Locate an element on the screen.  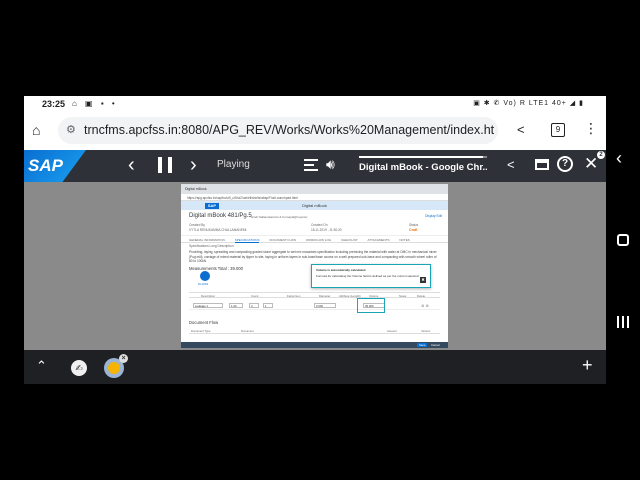
back-icon: ‹ is located at coordinates (619, 158).